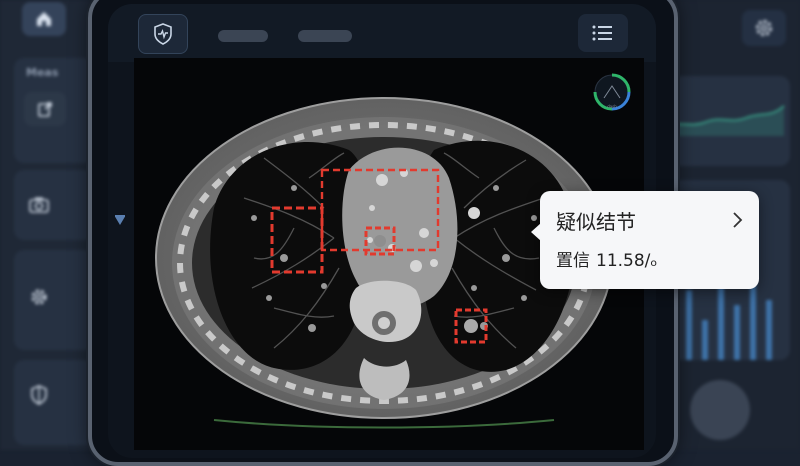  What do you see at coordinates (120, 220) in the screenshot?
I see `side-marker-icon` at bounding box center [120, 220].